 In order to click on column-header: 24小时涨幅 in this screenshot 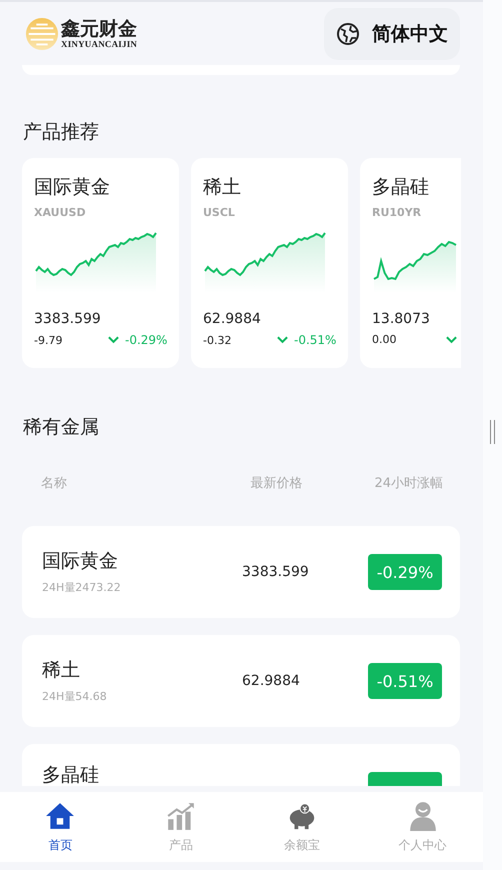, I will do `click(408, 483)`.